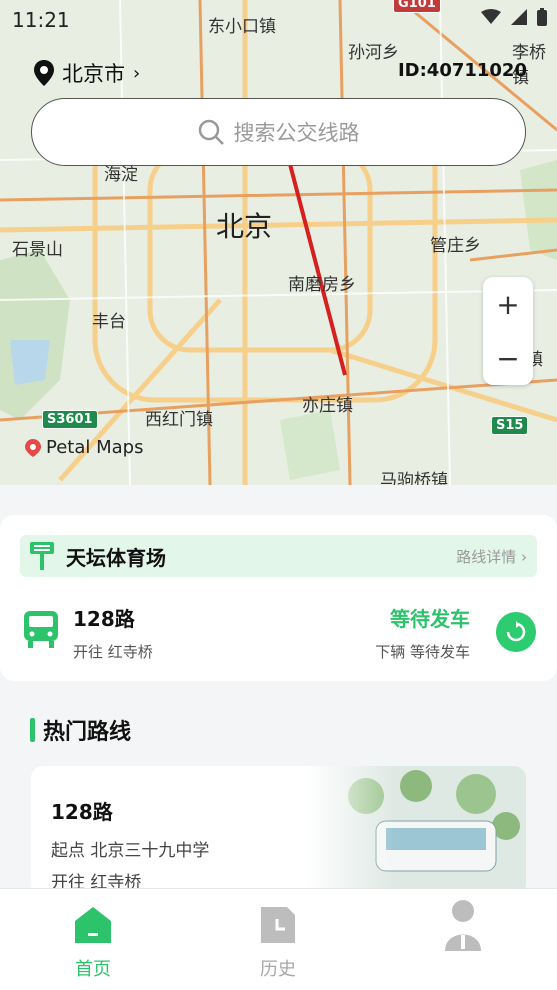 This screenshot has height=990, width=557. What do you see at coordinates (422, 652) in the screenshot?
I see `next-bus-status: 下辆 等待发车` at bounding box center [422, 652].